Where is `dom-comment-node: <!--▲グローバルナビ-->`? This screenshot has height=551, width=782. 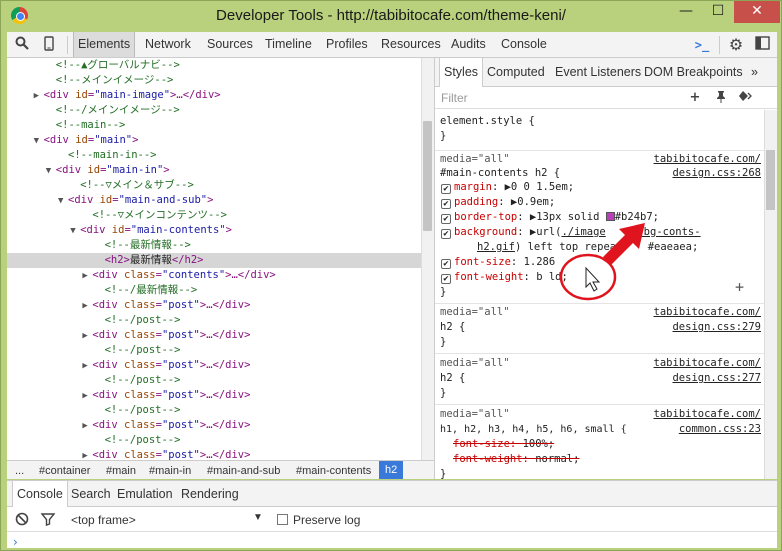
dom-comment-node: <!--▲グローバルナビ--> is located at coordinates (214, 65).